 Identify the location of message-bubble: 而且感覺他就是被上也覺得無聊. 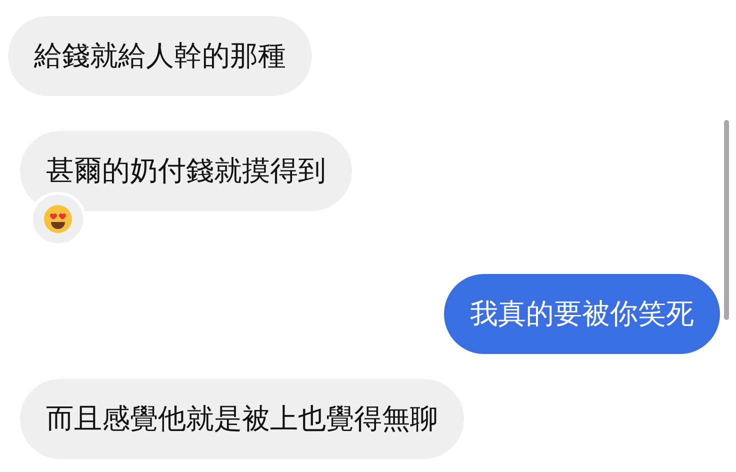
(242, 419).